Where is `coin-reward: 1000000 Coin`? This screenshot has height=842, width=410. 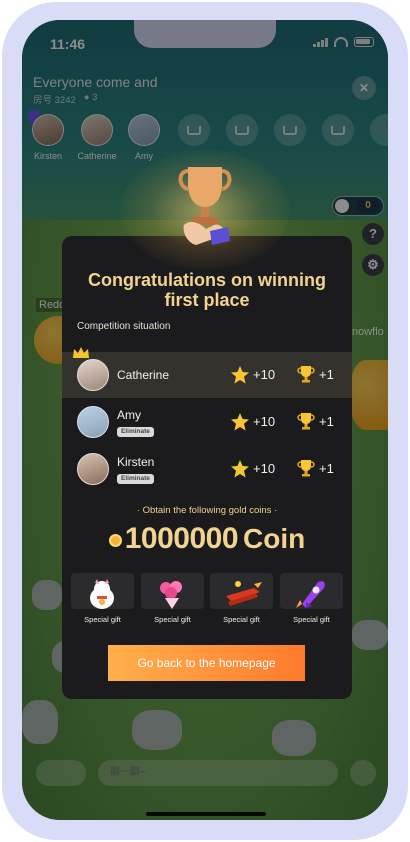 coin-reward: 1000000 Coin is located at coordinates (207, 539).